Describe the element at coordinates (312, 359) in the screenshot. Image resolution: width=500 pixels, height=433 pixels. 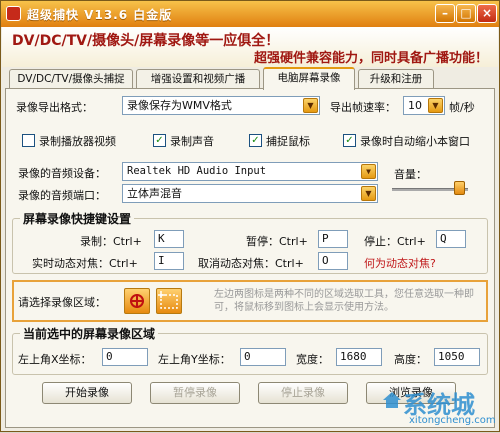
I see `width-label: 宽度：` at that location.